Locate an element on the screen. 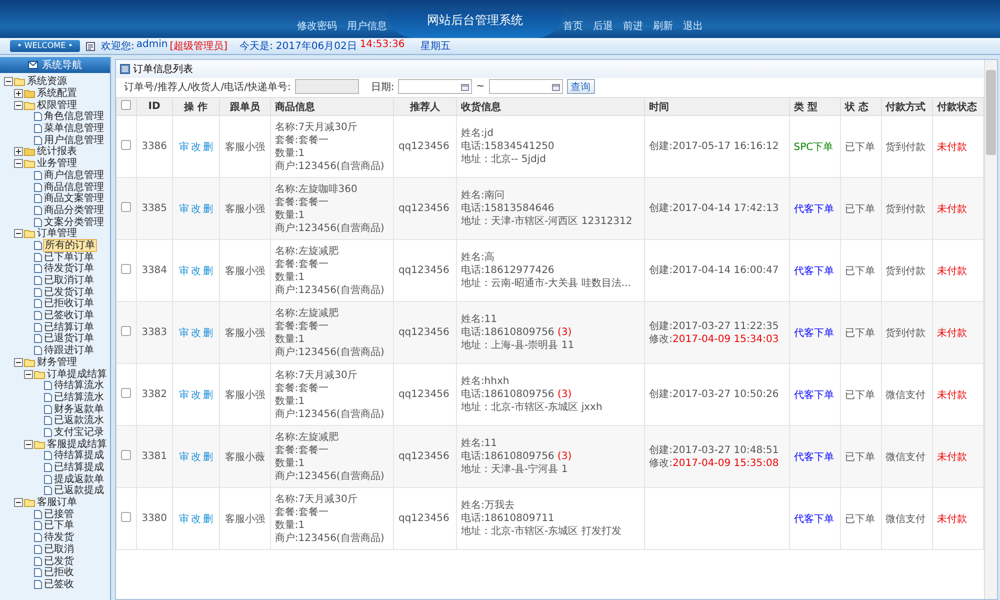  tree-item: 已退货订单 is located at coordinates (69, 338).